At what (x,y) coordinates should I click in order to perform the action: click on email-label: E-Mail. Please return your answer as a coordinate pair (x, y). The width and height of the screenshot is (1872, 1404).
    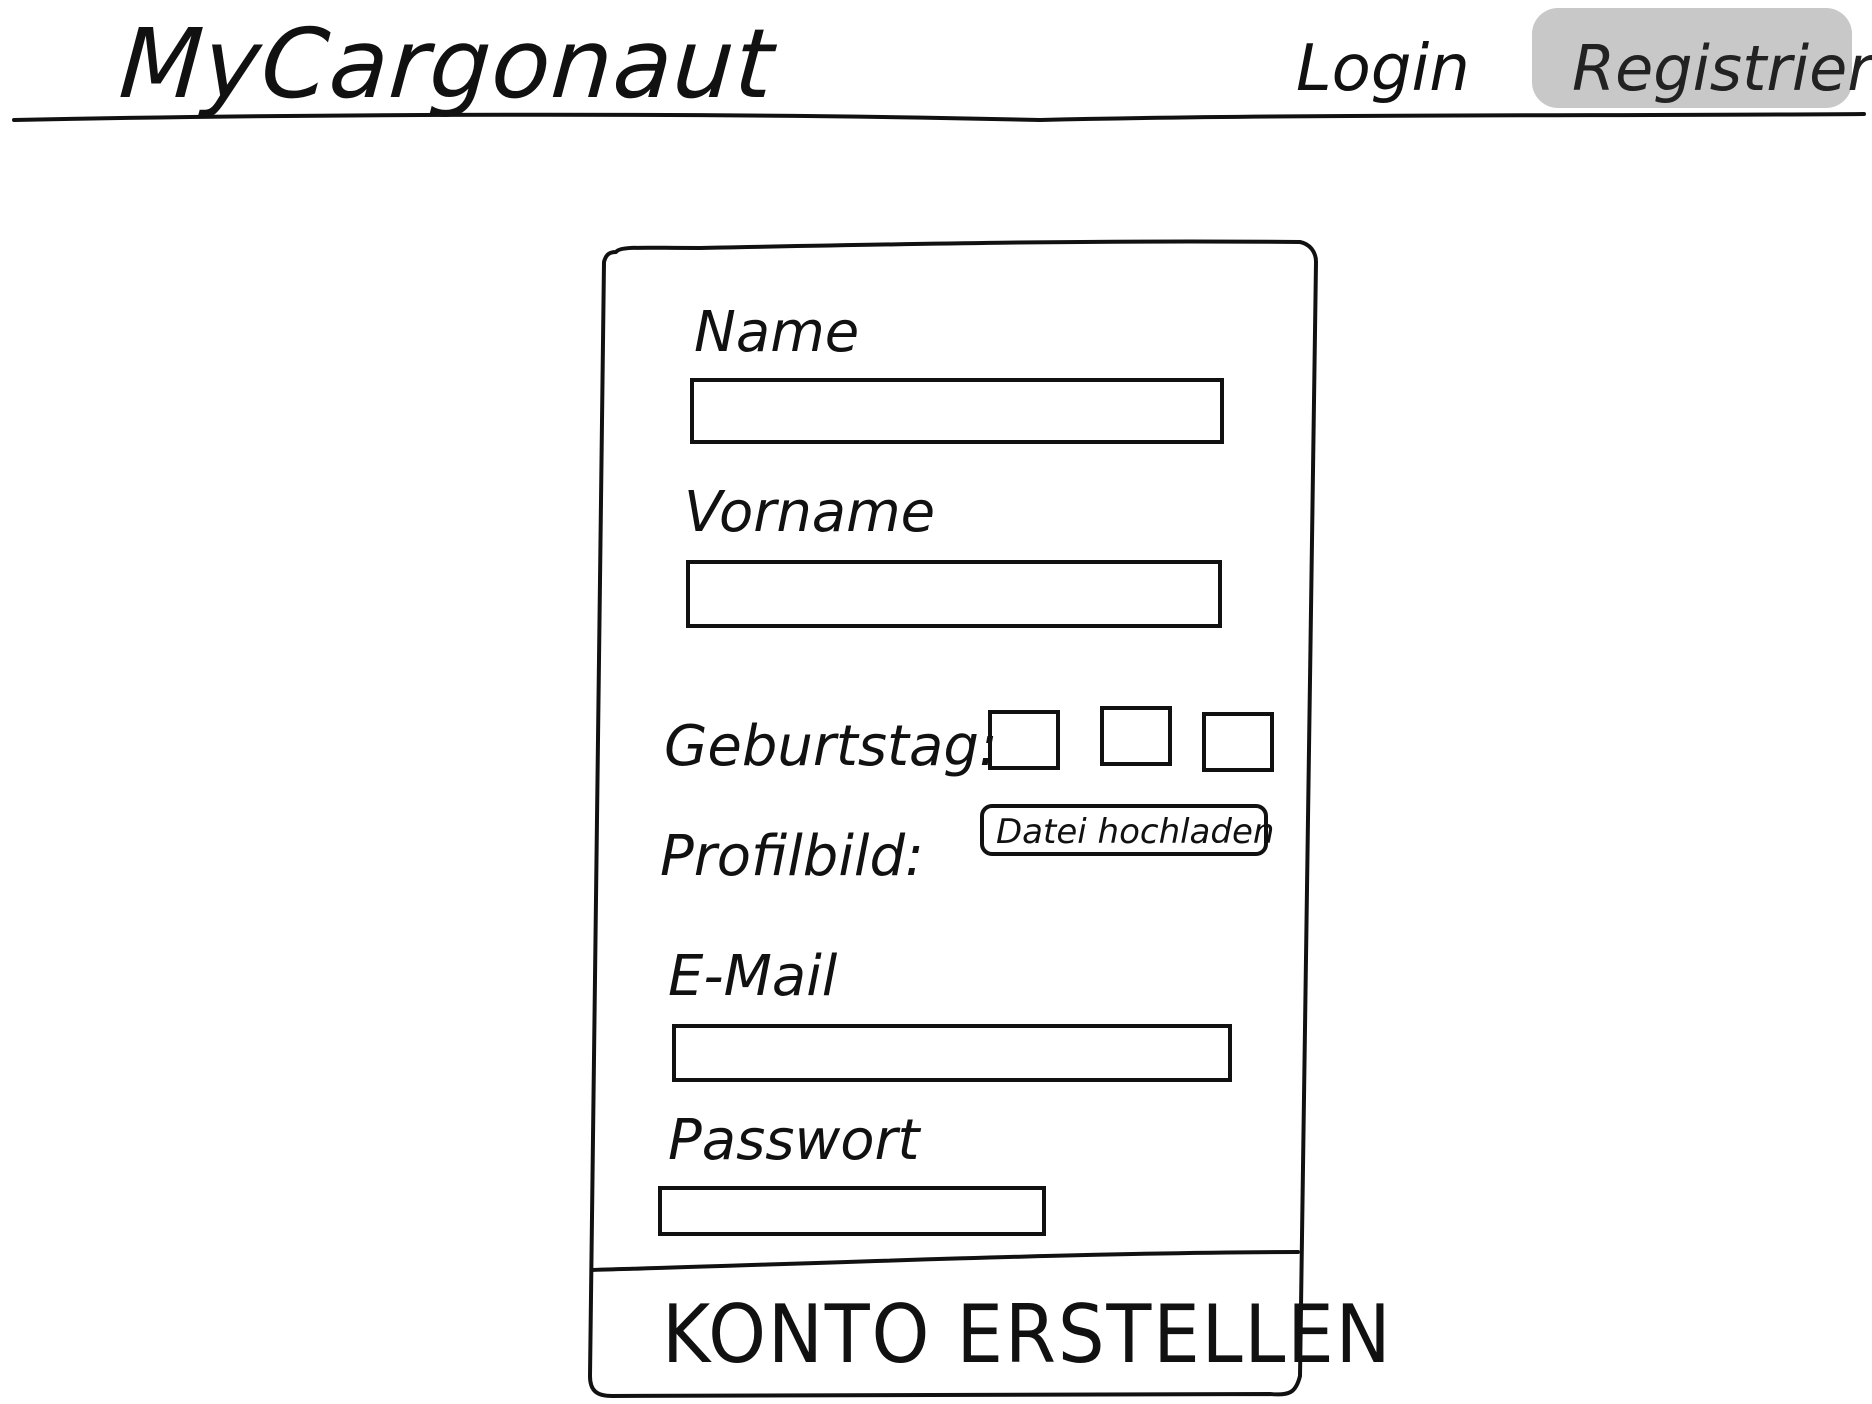
    Looking at the image, I should click on (753, 976).